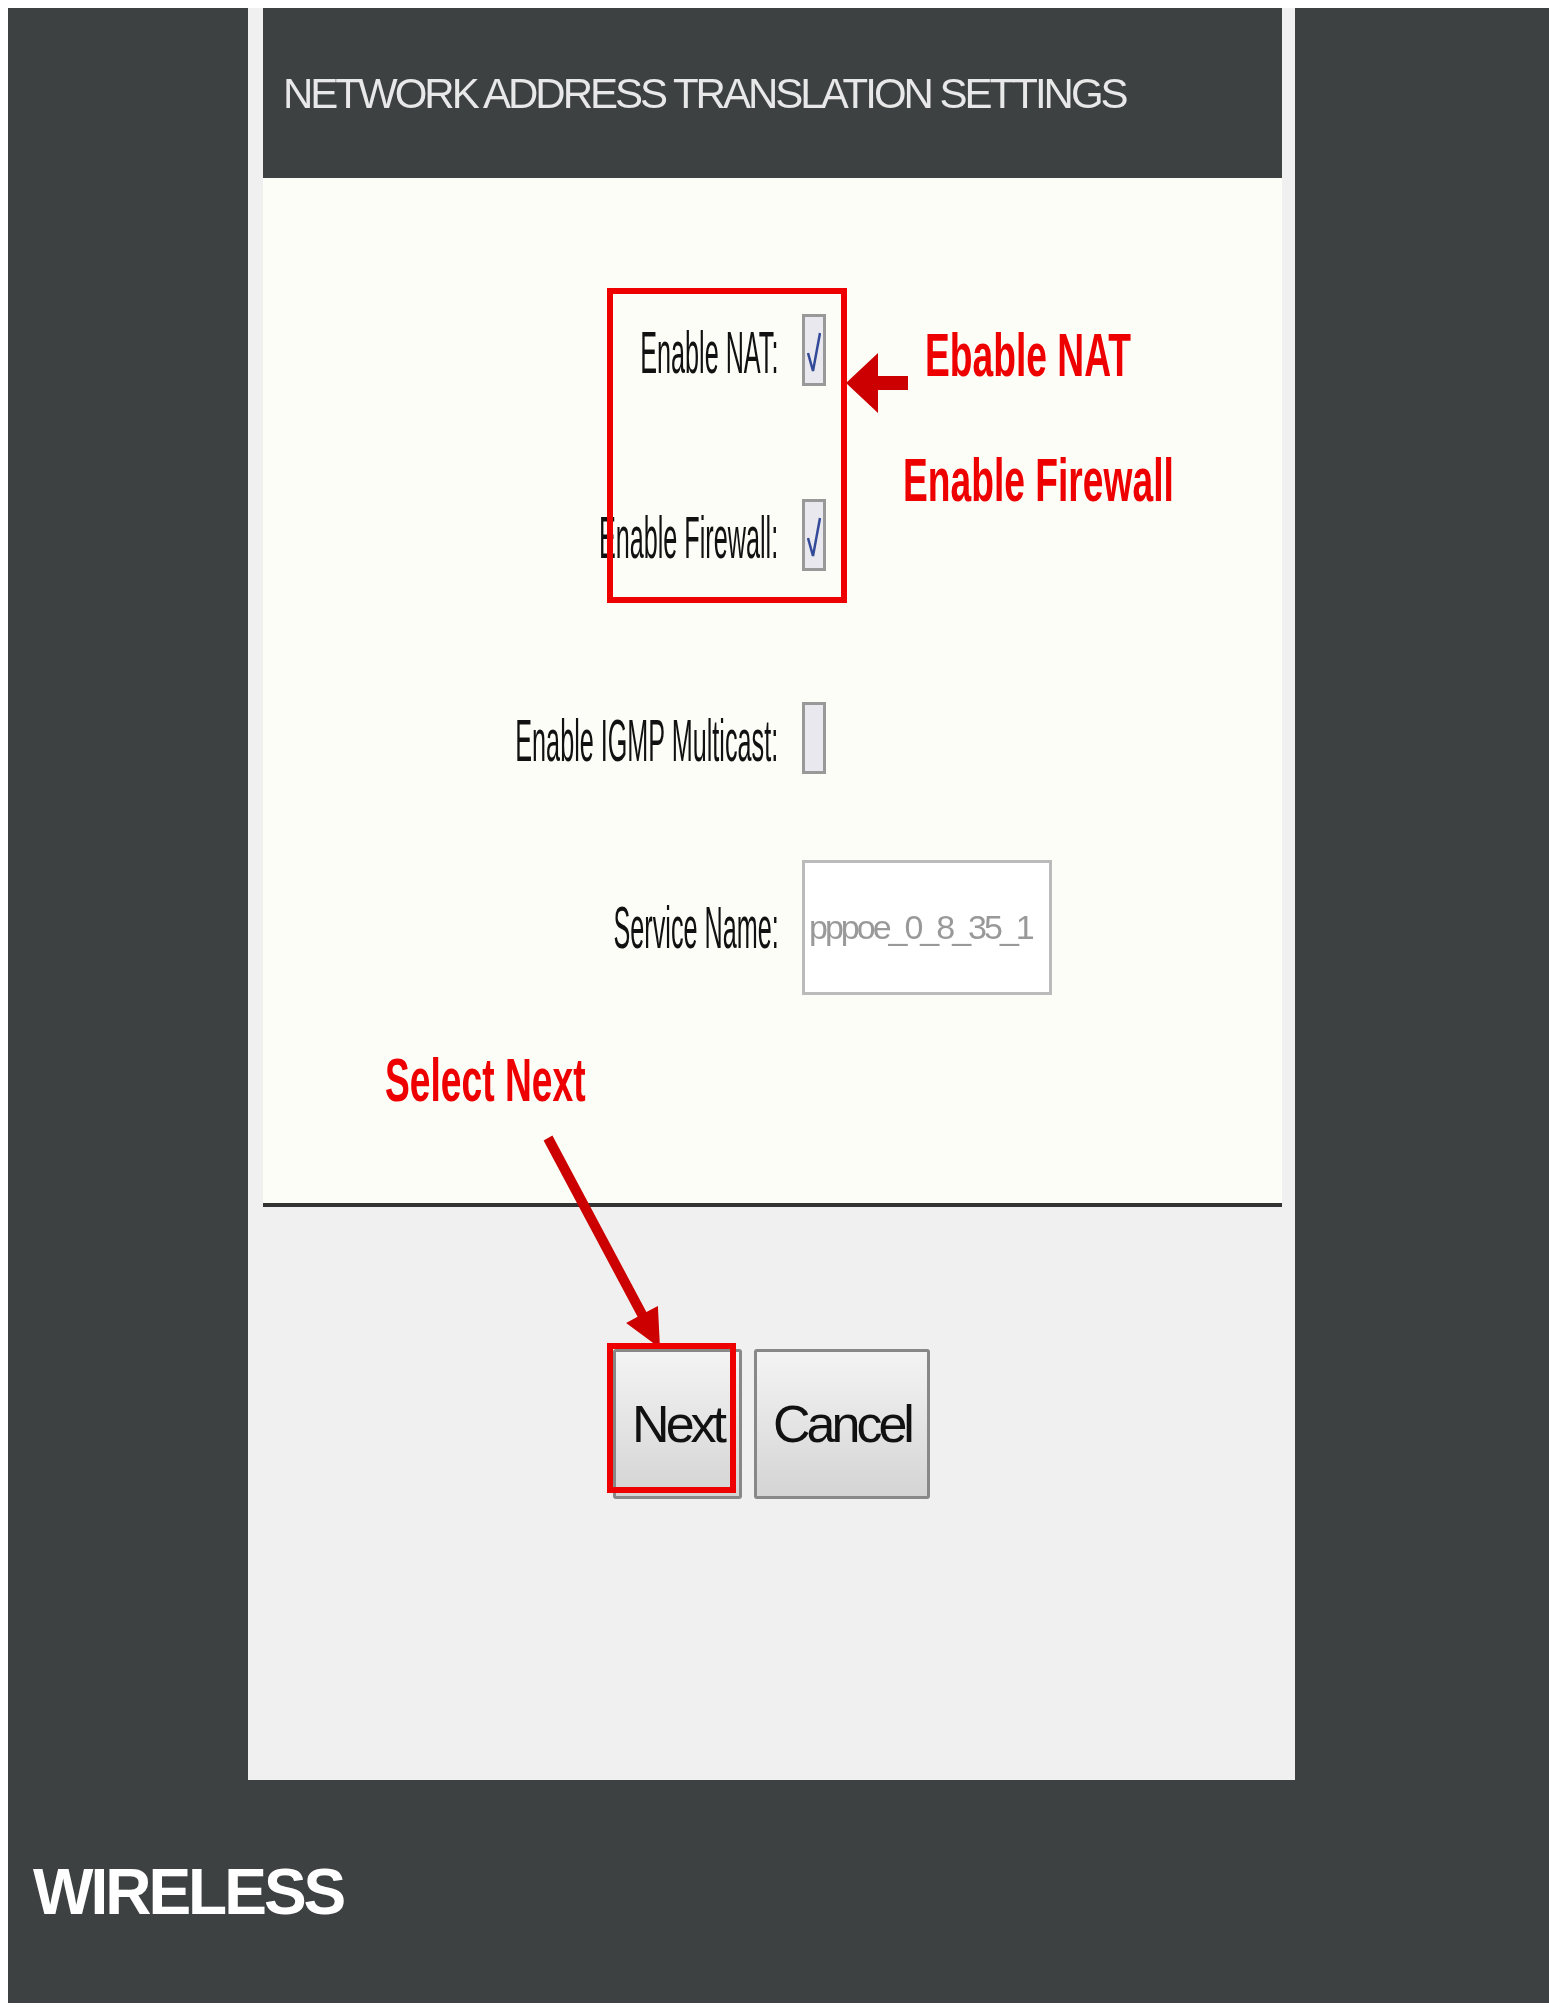 The image size is (1549, 2011). I want to click on annotation-text: Ebable NAT, so click(1028, 355).